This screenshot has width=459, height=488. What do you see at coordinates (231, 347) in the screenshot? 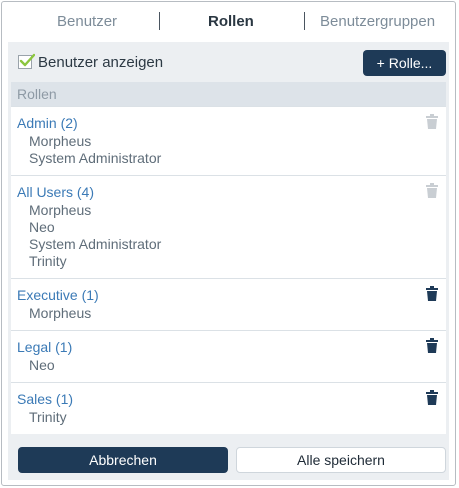
I see `role-name: Legal (1)` at bounding box center [231, 347].